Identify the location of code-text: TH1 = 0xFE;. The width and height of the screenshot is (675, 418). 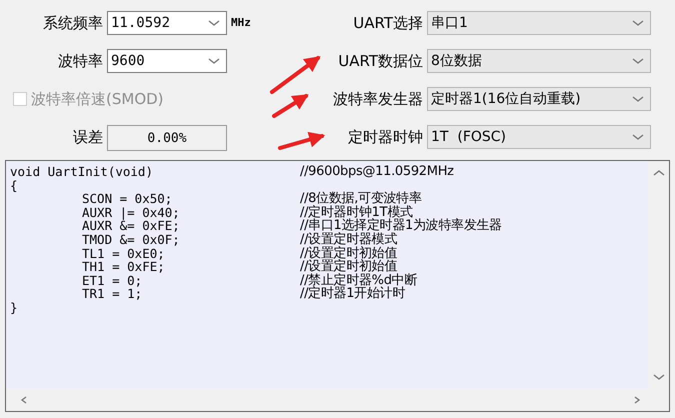
(123, 267).